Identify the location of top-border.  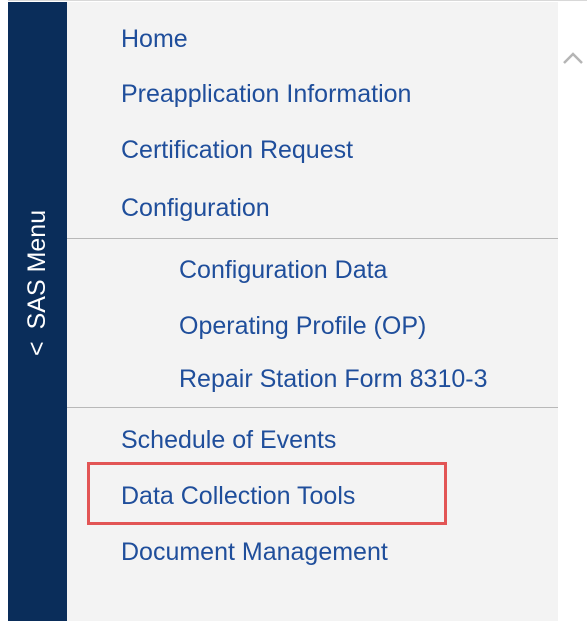
(297, 0).